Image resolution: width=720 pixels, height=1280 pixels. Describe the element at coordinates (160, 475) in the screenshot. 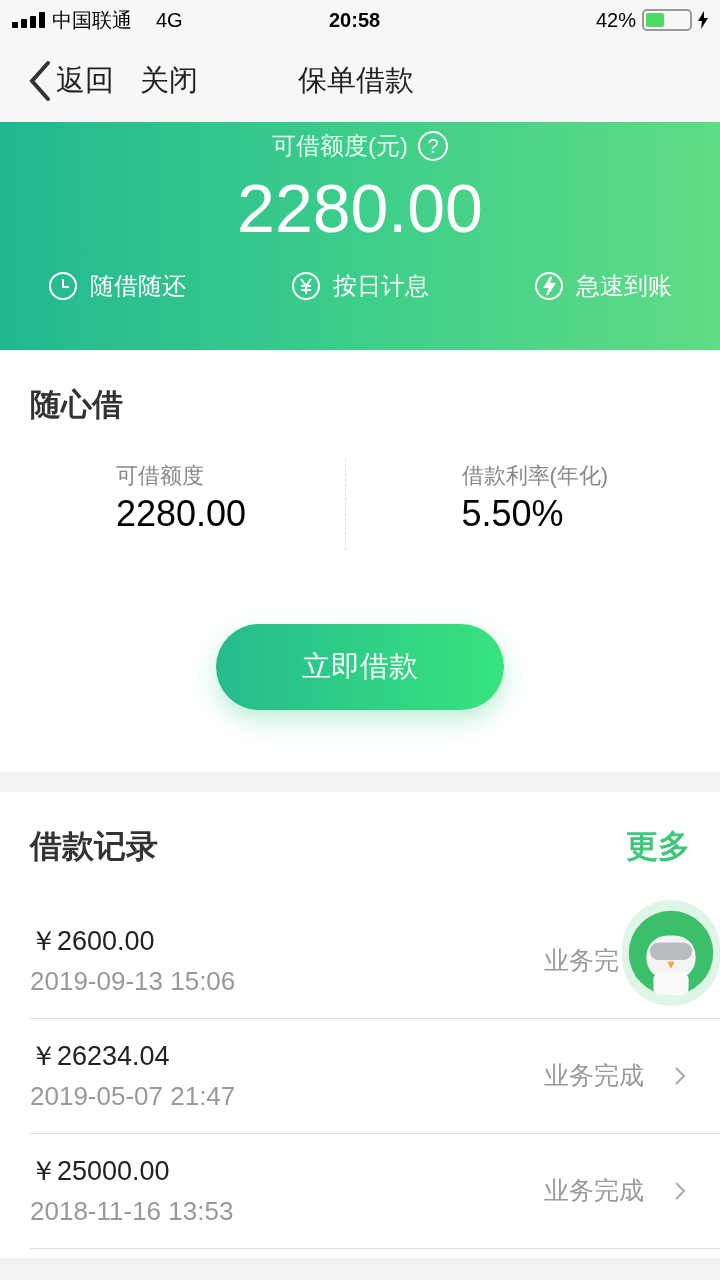

I see `stat-label: 可借额度` at that location.